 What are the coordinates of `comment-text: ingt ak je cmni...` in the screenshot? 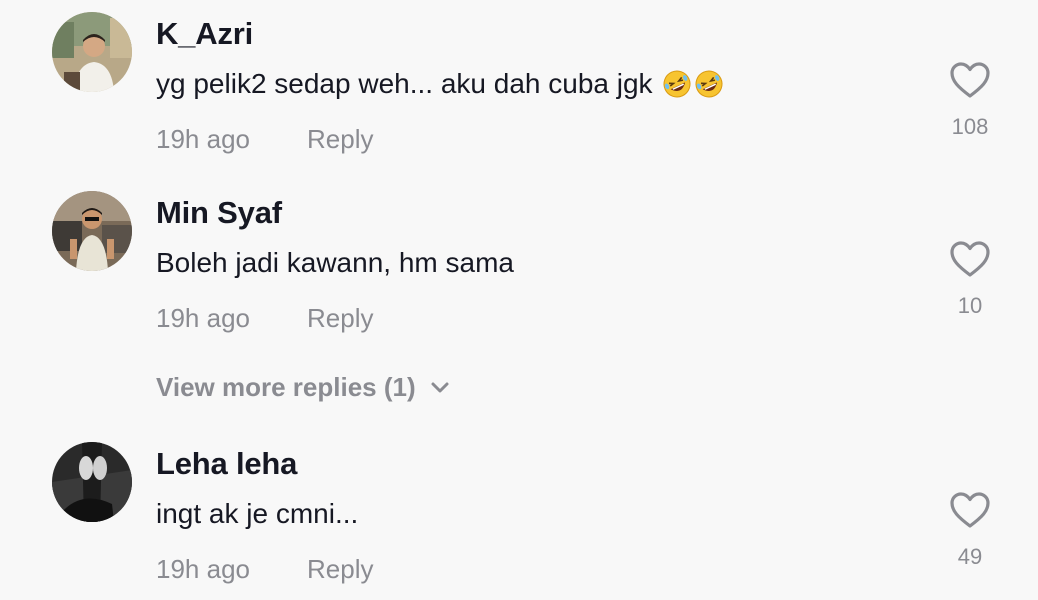 It's located at (257, 513).